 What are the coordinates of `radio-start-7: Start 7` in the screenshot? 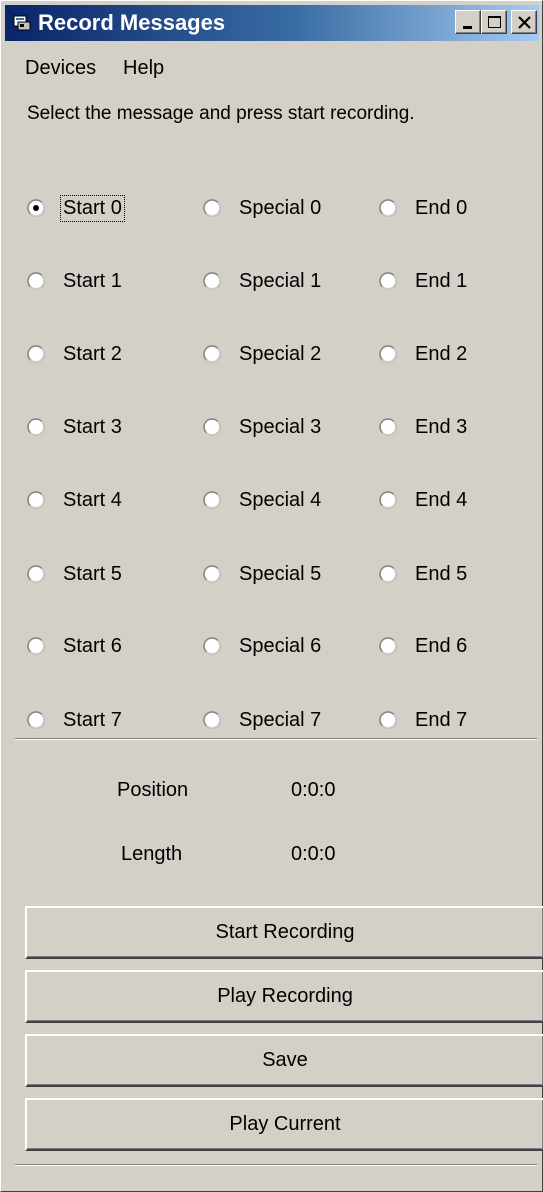 It's located at (76, 720).